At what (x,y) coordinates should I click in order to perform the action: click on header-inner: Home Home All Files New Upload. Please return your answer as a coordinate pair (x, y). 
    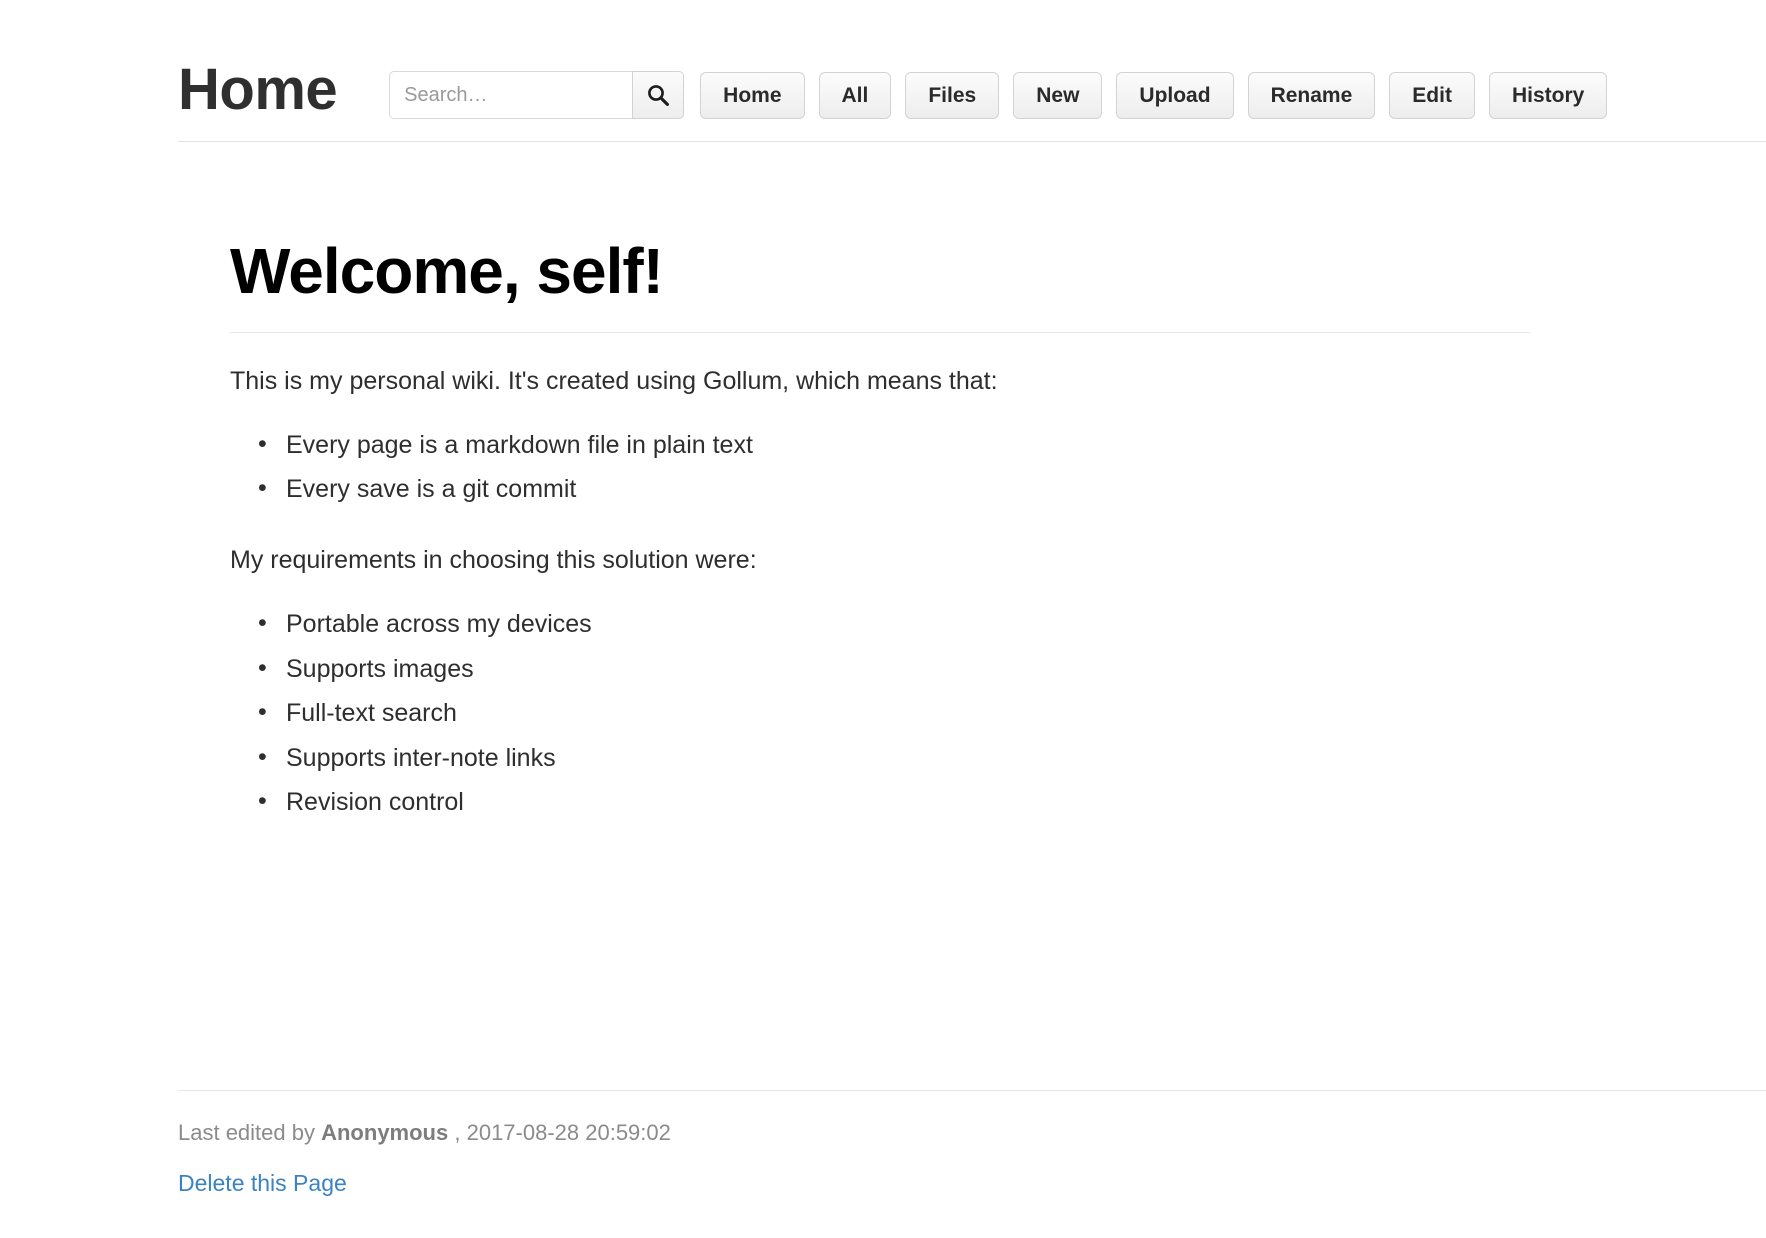
    Looking at the image, I should click on (972, 93).